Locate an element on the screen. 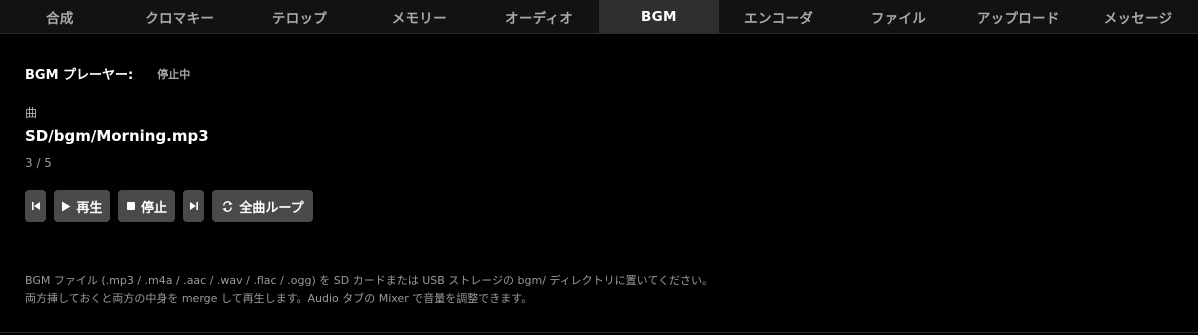 The height and width of the screenshot is (335, 1198). next-button is located at coordinates (193, 206).